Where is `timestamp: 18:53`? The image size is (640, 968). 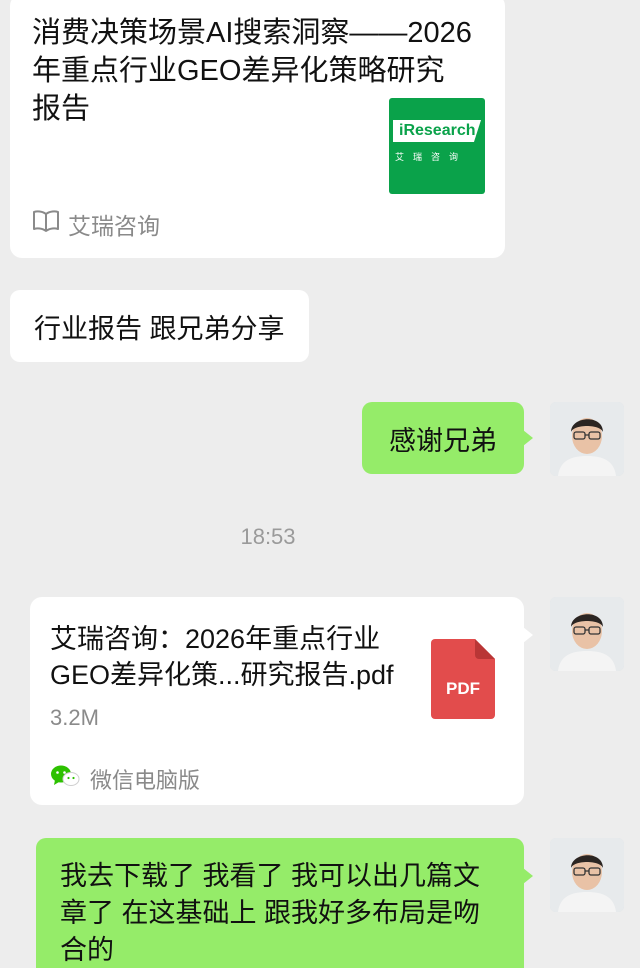 timestamp: 18:53 is located at coordinates (268, 536).